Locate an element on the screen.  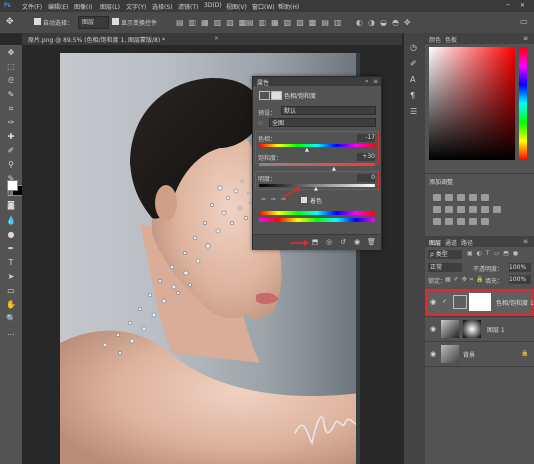
hue-spectrum-bar is located at coordinates (523, 103).